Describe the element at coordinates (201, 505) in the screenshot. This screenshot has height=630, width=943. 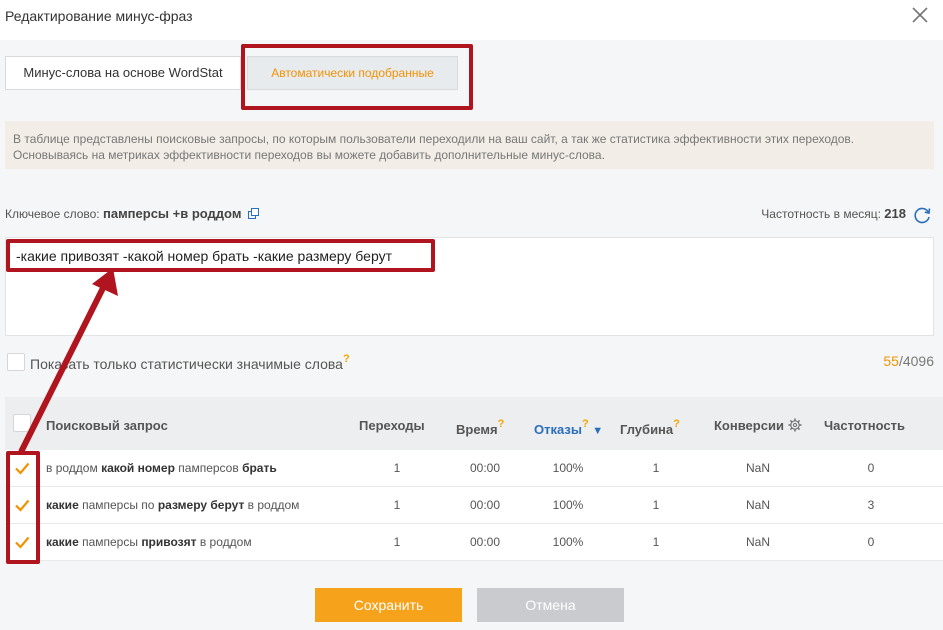
I see `query-part: размеру берут` at that location.